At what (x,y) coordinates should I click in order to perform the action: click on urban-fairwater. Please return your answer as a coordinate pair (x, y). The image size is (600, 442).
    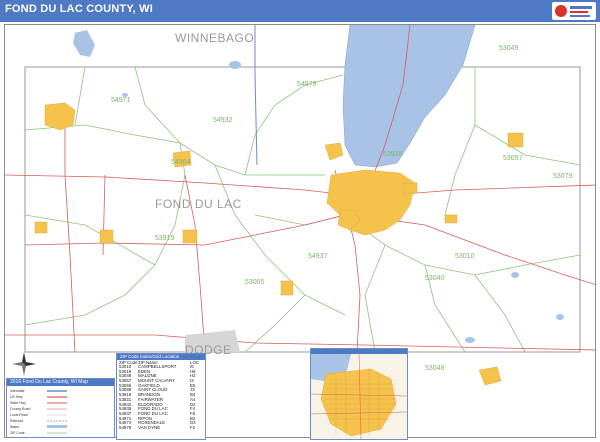
    Looking at the image, I should click on (41, 227).